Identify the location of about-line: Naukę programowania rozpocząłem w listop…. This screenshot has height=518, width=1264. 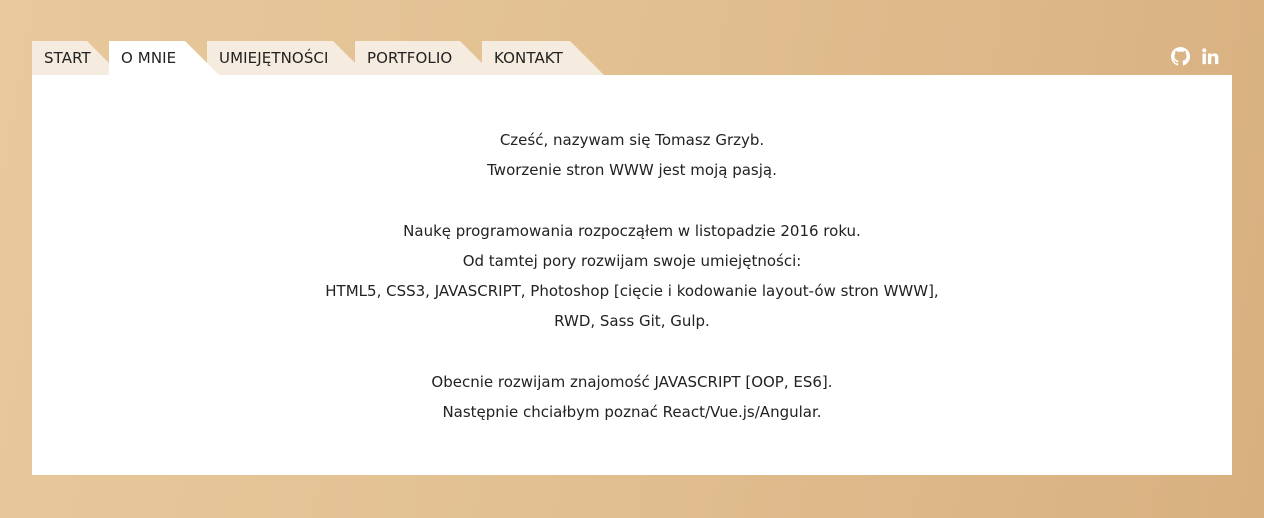
(632, 231).